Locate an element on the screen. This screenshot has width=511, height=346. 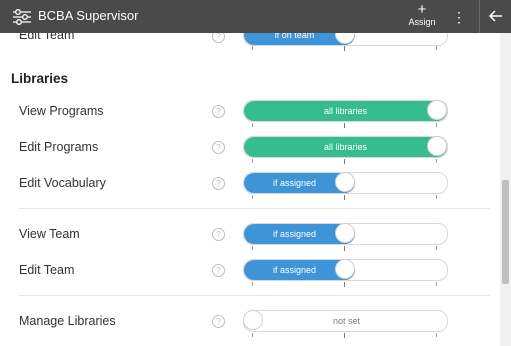
manage-libraries-label: Manage Libraries is located at coordinates (67, 321).